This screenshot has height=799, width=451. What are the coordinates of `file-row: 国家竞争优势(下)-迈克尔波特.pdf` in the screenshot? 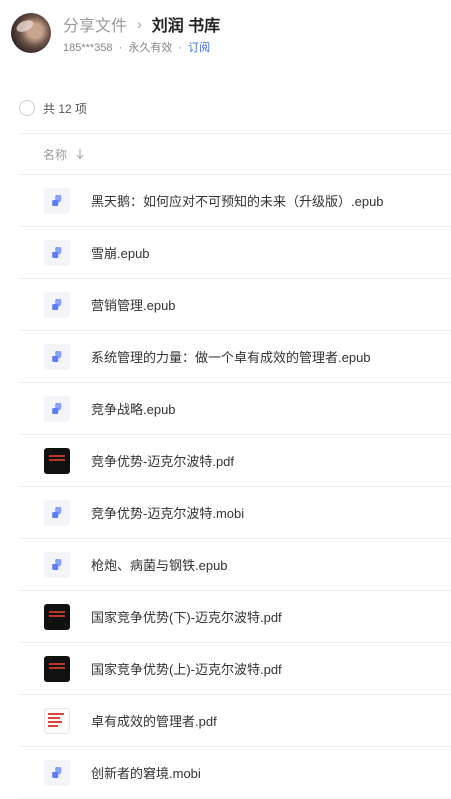 It's located at (235, 617).